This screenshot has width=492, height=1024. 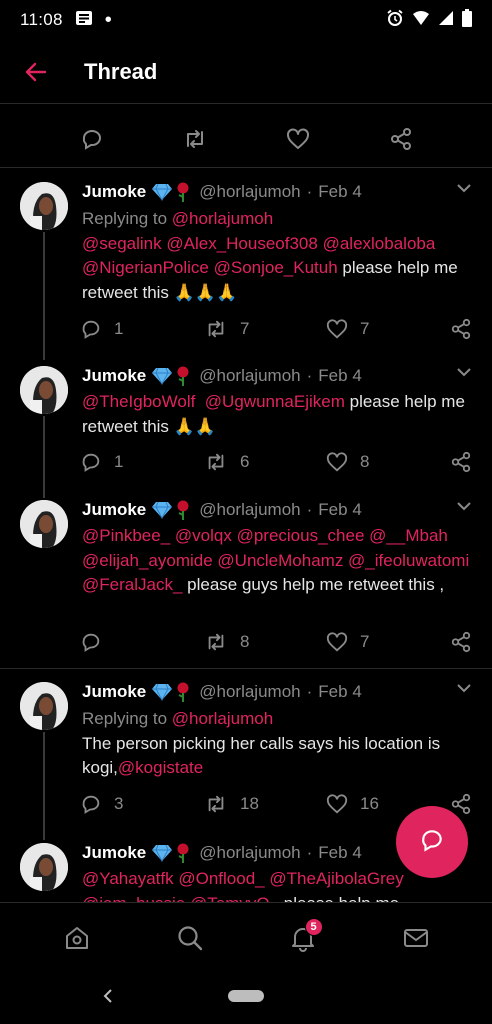 What do you see at coordinates (128, 878) in the screenshot?
I see `mention-link: @Yahayatfk` at bounding box center [128, 878].